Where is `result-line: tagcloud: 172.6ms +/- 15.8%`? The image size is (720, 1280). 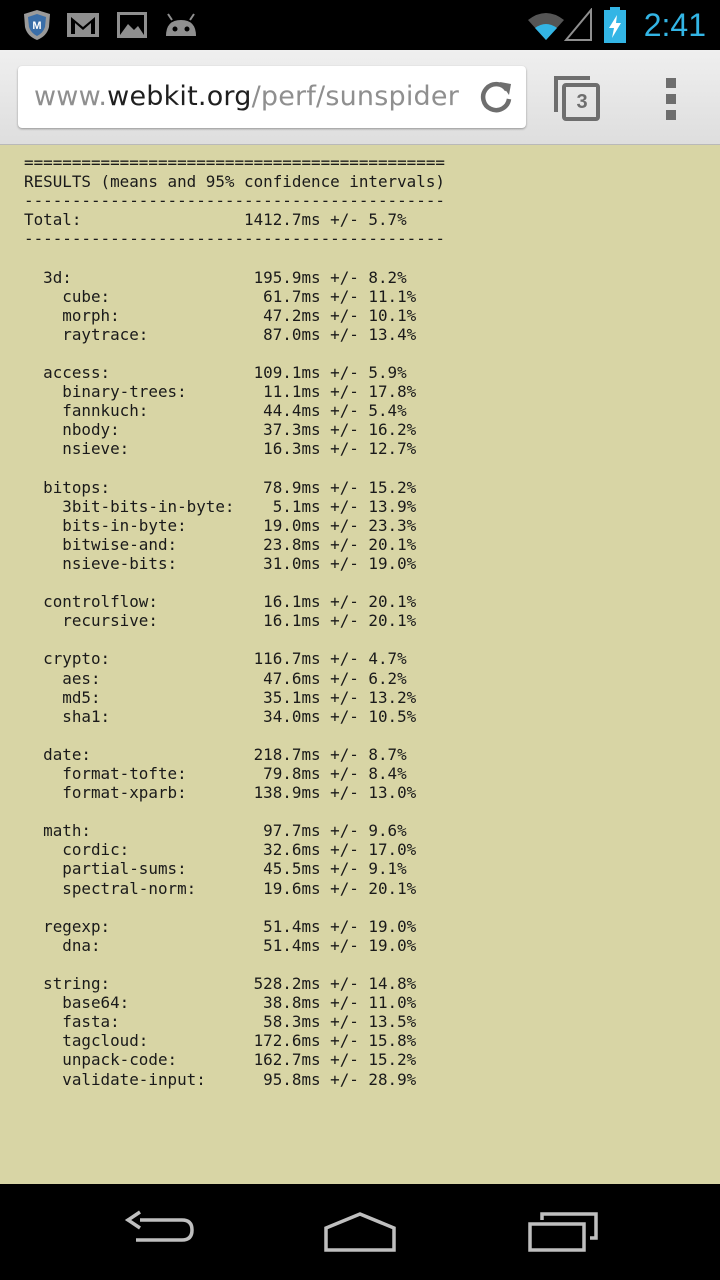 result-line: tagcloud: 172.6ms +/- 15.8% is located at coordinates (220, 1041).